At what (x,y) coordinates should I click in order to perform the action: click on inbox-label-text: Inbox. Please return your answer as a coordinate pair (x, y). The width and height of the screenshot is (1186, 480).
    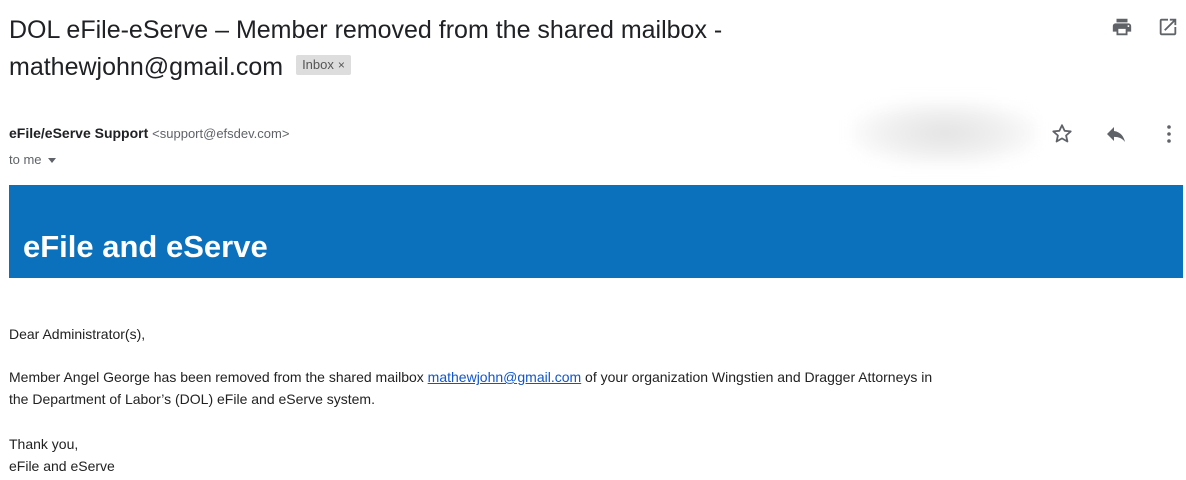
    Looking at the image, I should click on (318, 65).